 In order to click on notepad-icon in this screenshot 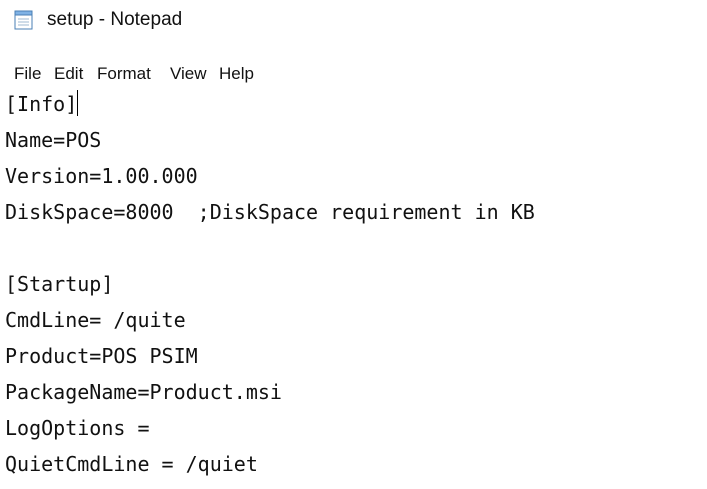, I will do `click(23, 20)`.